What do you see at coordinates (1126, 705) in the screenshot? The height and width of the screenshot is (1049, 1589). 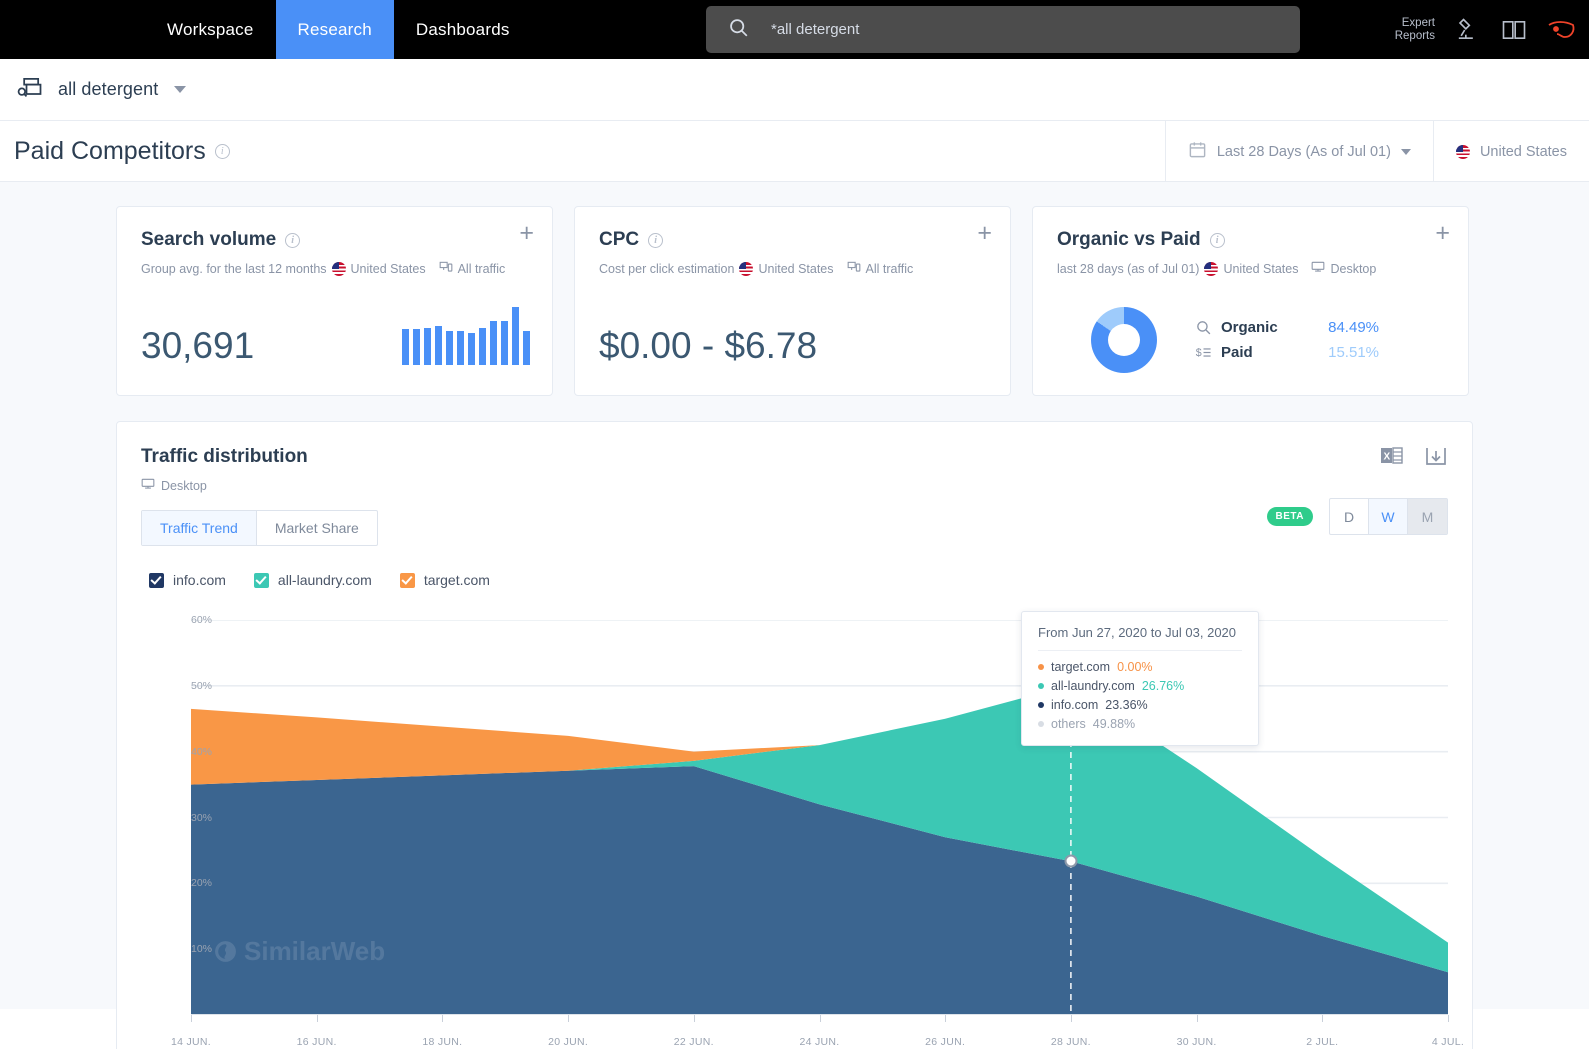 I see `tooltip-series-value: 23.36%` at bounding box center [1126, 705].